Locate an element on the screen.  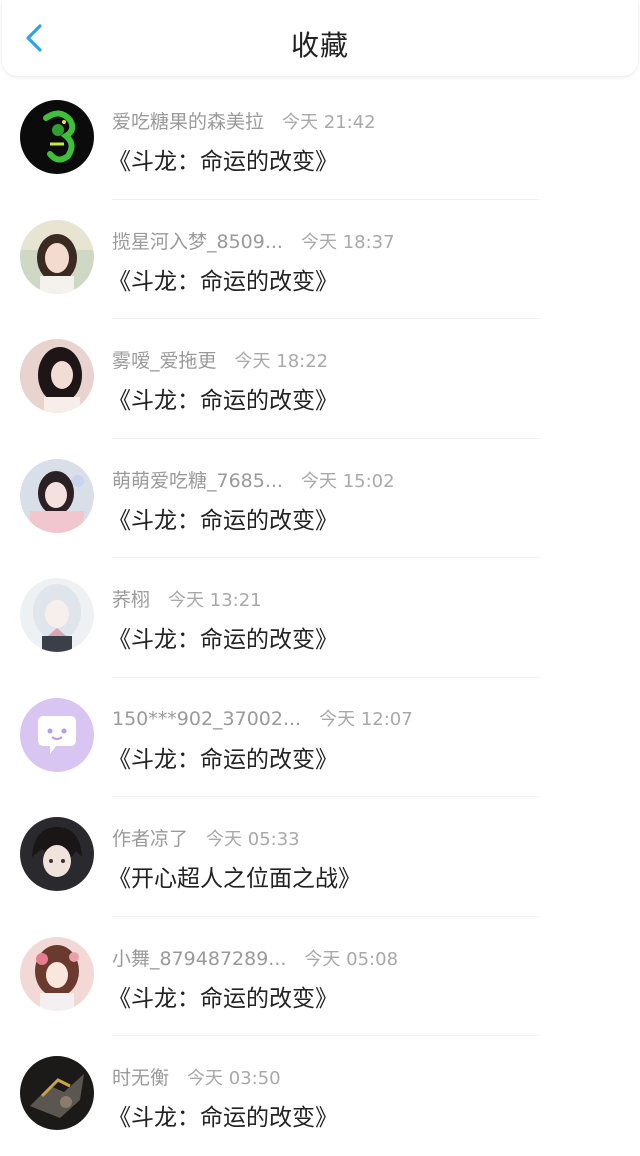
username: 时无衡 is located at coordinates (141, 1078).